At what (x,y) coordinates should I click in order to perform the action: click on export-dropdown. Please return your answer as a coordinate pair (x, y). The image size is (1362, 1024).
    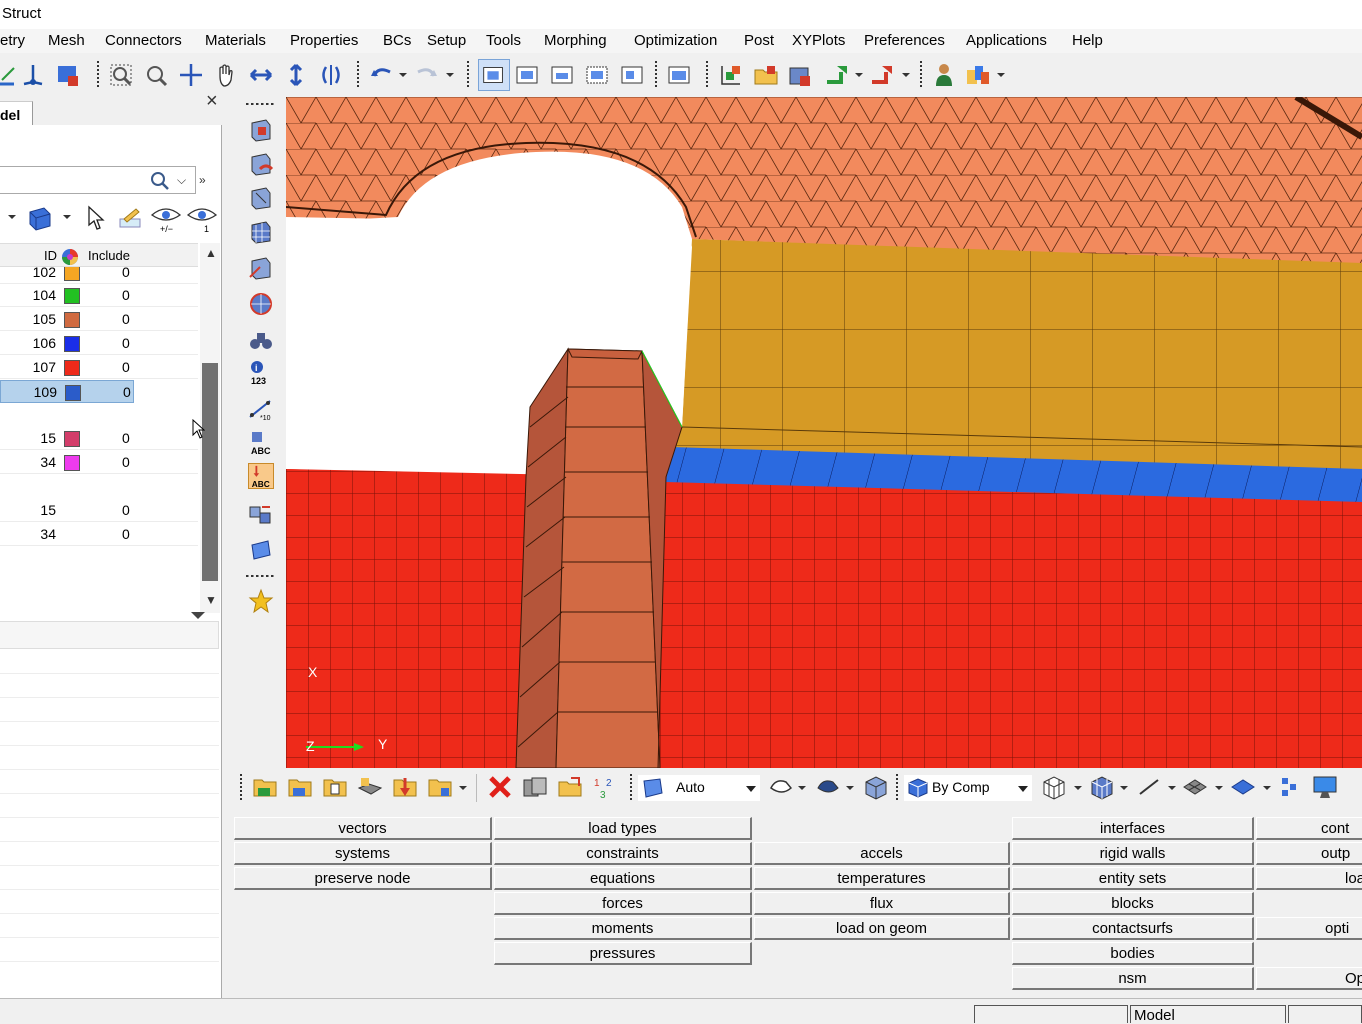
    Looking at the image, I should click on (906, 75).